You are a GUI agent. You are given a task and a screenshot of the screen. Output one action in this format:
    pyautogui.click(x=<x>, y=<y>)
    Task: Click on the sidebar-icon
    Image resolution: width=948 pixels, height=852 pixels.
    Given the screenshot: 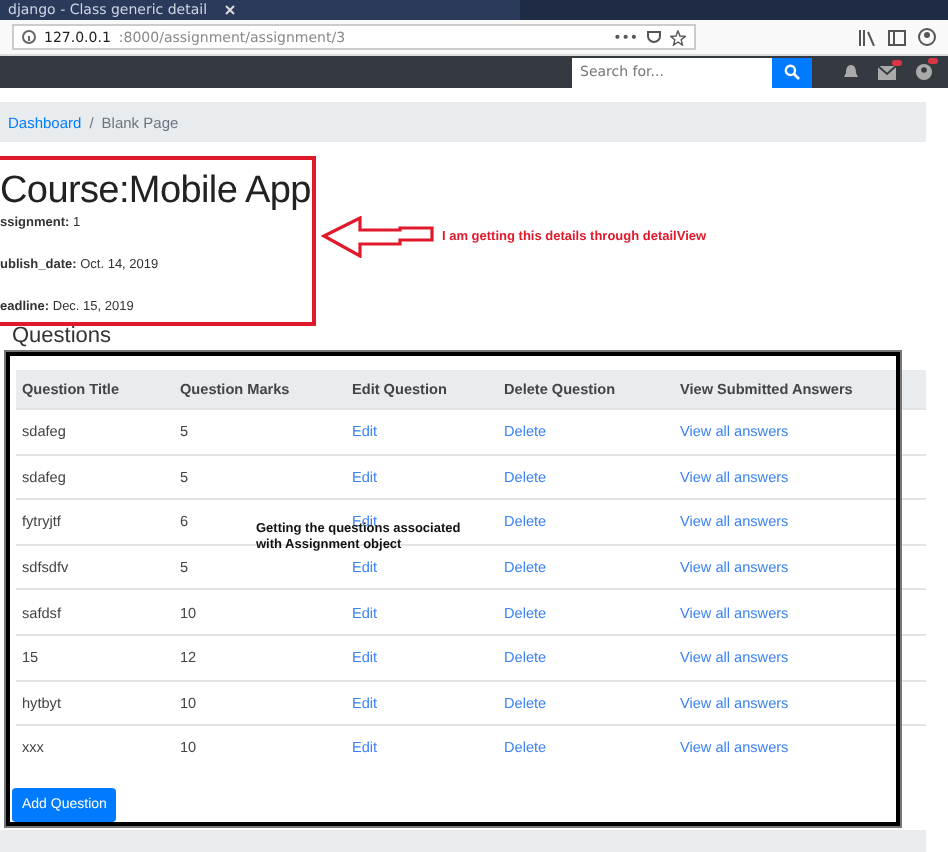 What is the action you would take?
    pyautogui.click(x=897, y=37)
    